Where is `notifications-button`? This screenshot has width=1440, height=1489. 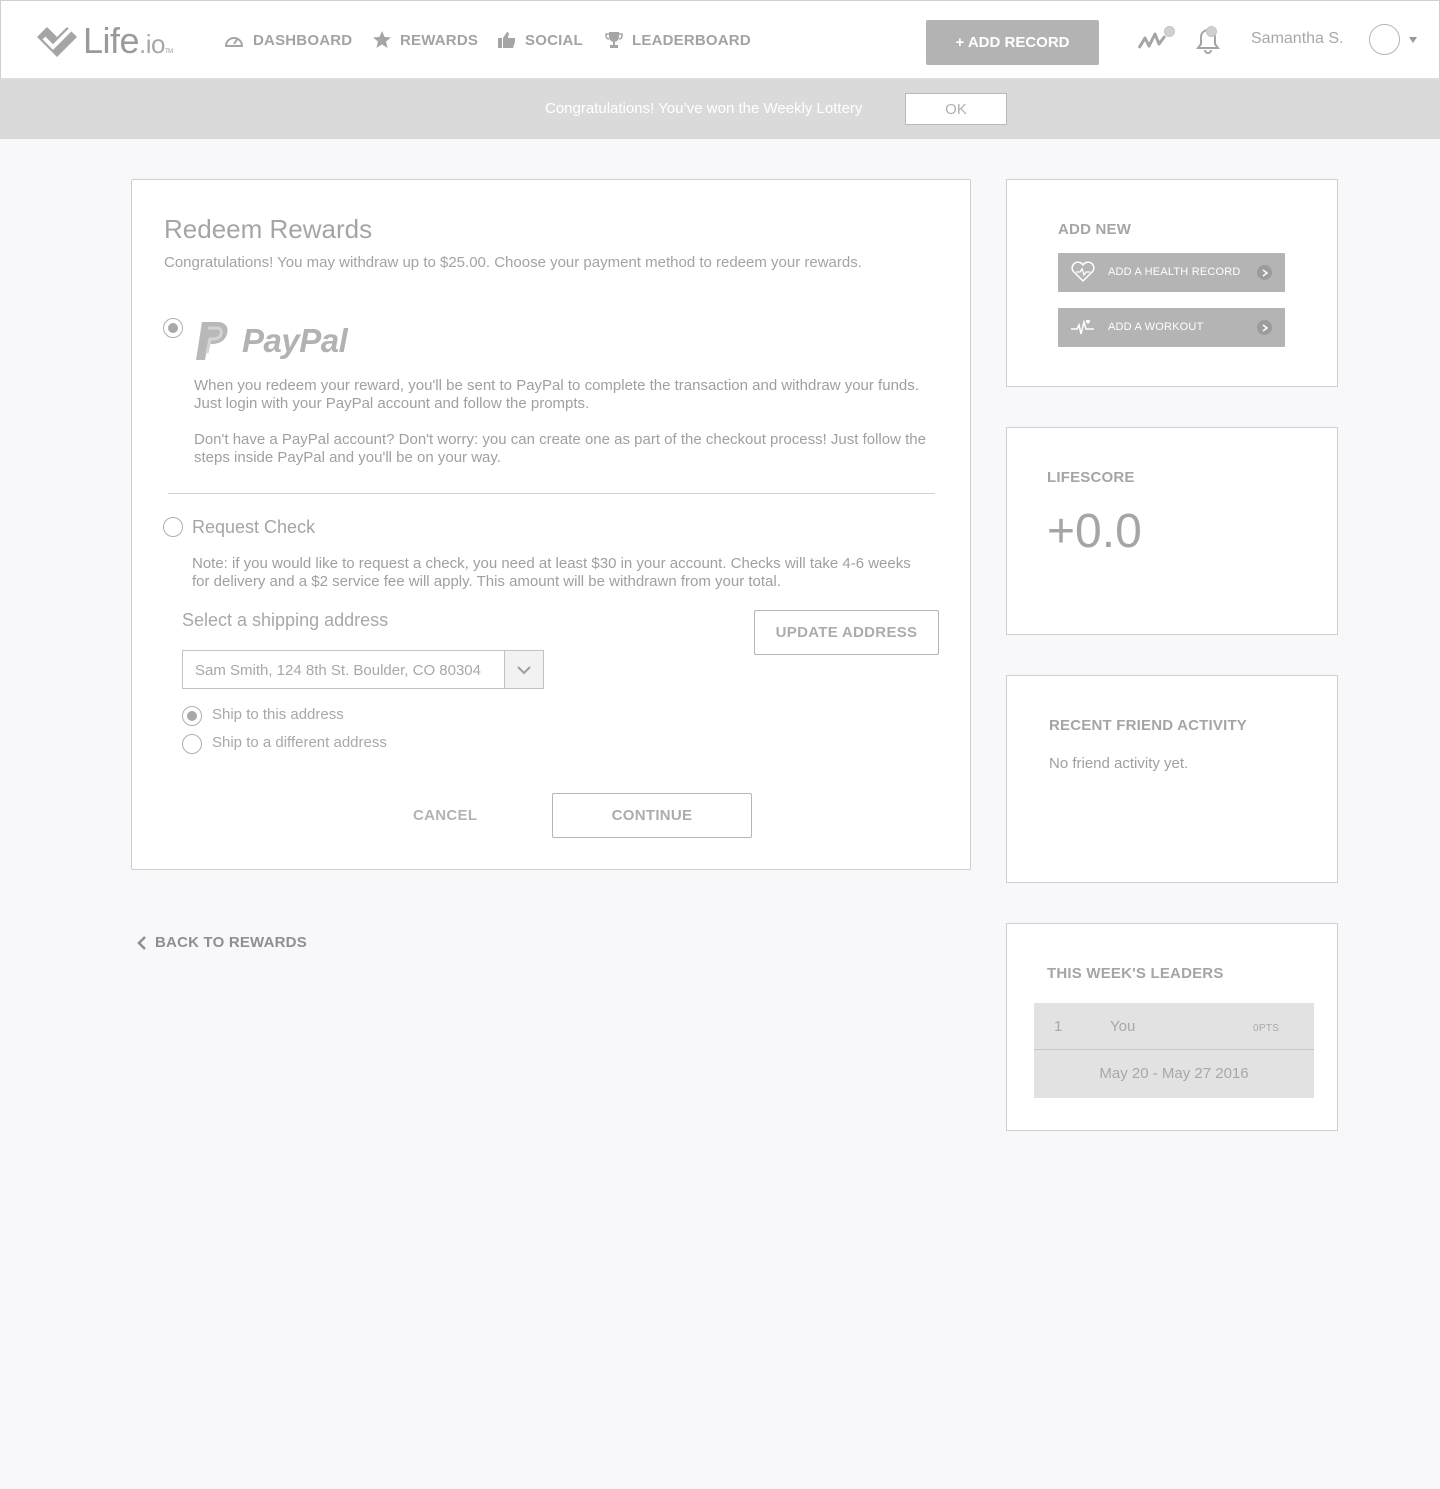
notifications-button is located at coordinates (1208, 42).